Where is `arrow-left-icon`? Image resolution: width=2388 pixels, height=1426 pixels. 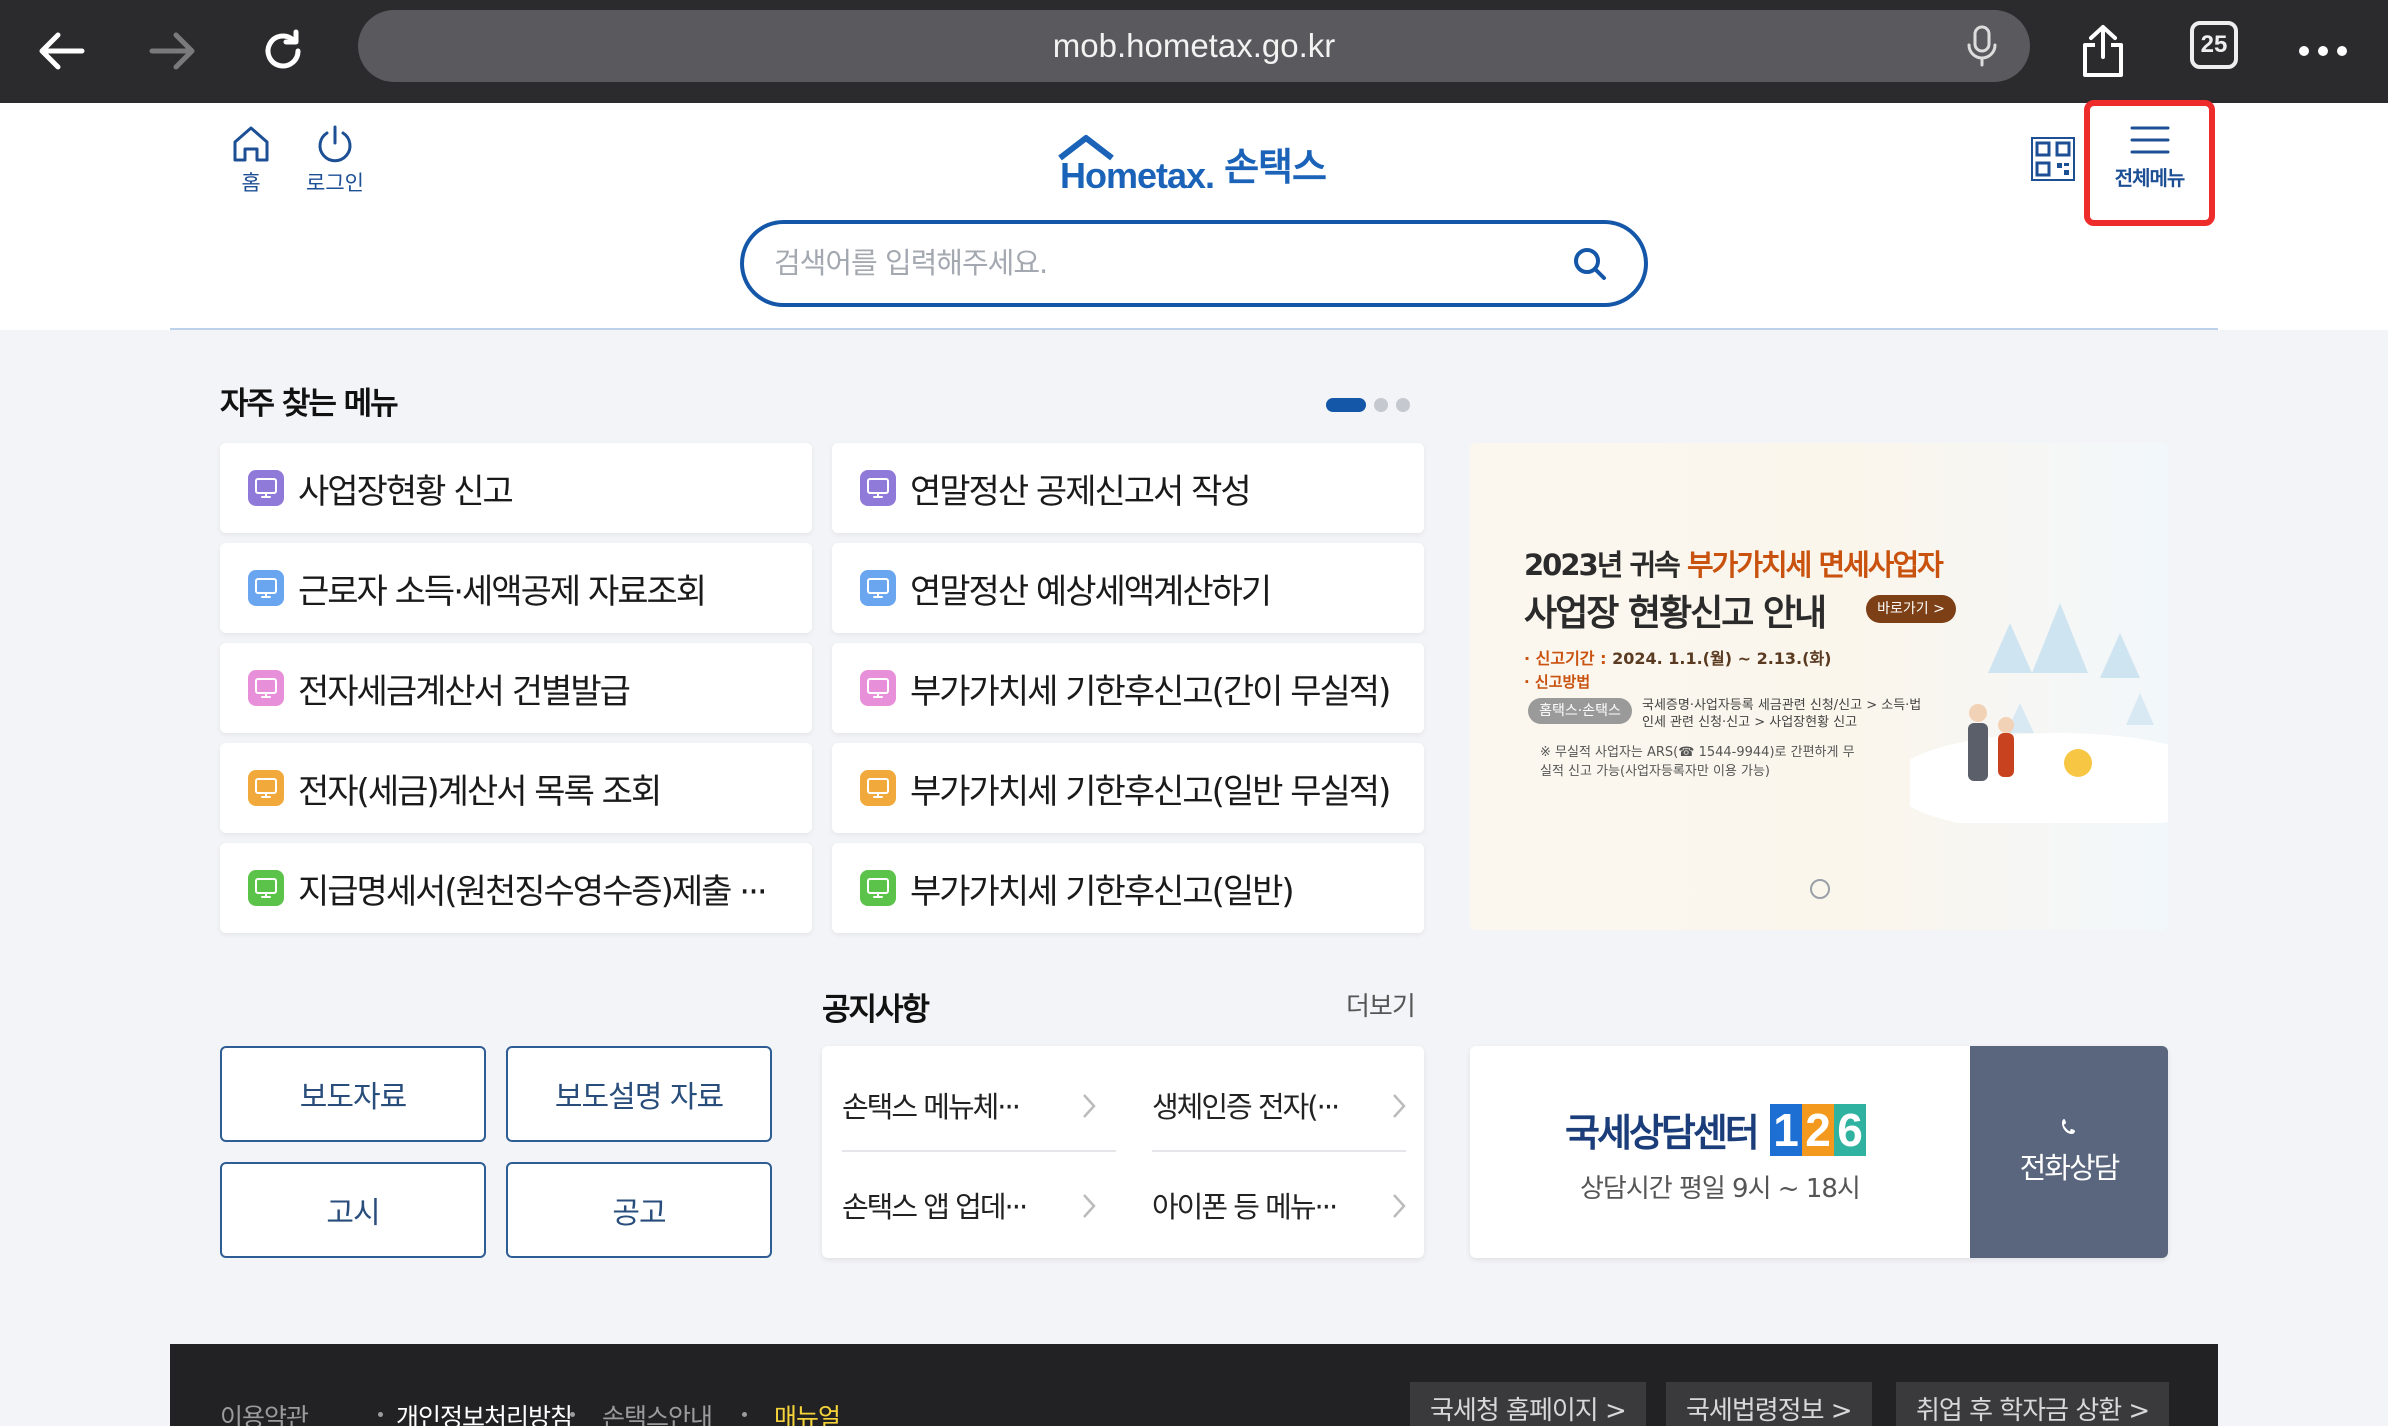 arrow-left-icon is located at coordinates (62, 51).